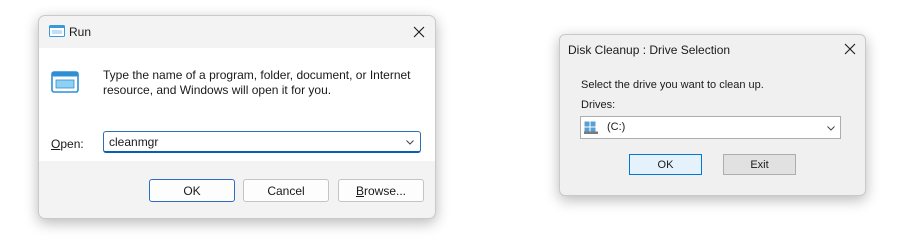  I want to click on drive-instruction: Select the drive you want to clean up., so click(672, 85).